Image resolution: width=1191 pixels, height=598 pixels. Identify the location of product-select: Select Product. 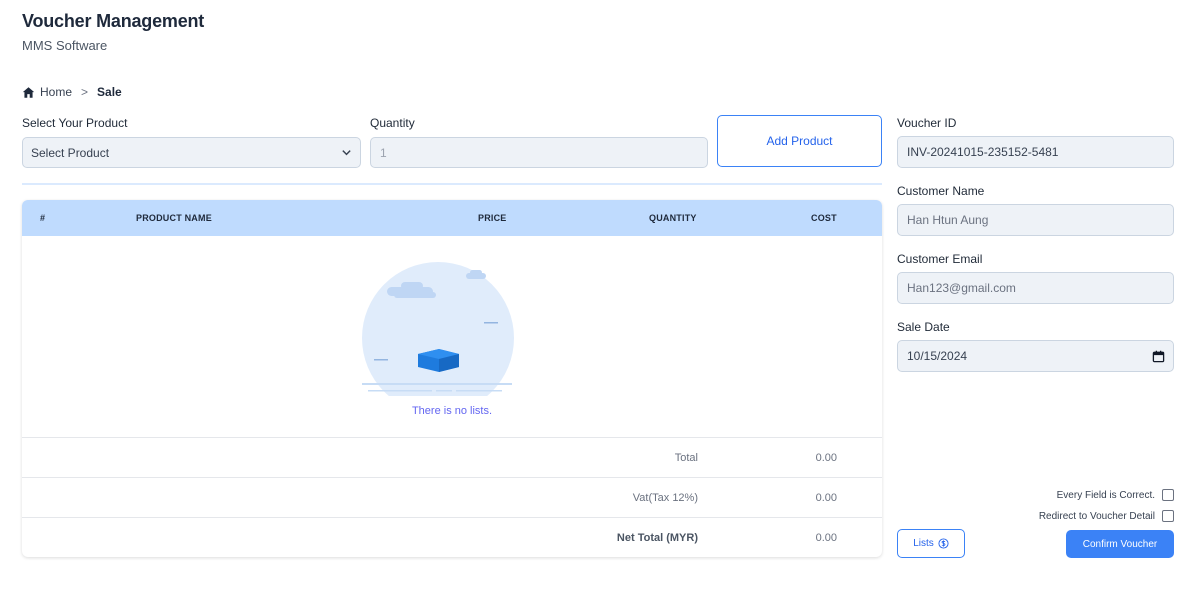
(191, 152).